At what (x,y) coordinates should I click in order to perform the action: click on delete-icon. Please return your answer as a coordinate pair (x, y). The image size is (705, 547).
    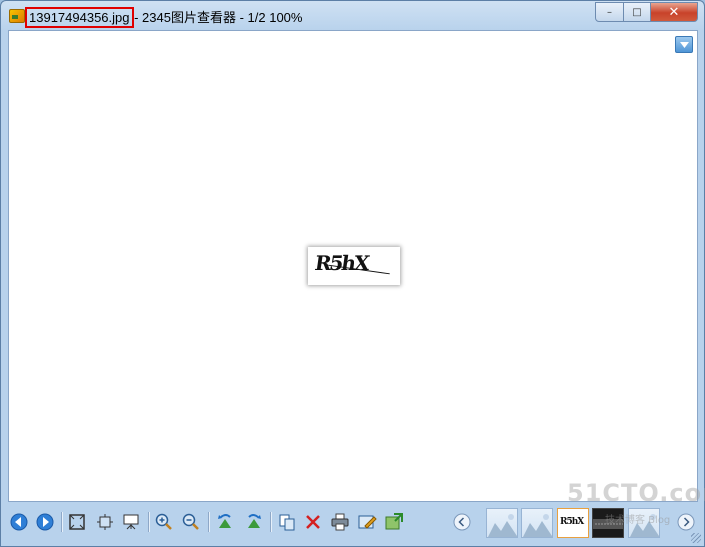
    Looking at the image, I should click on (313, 522).